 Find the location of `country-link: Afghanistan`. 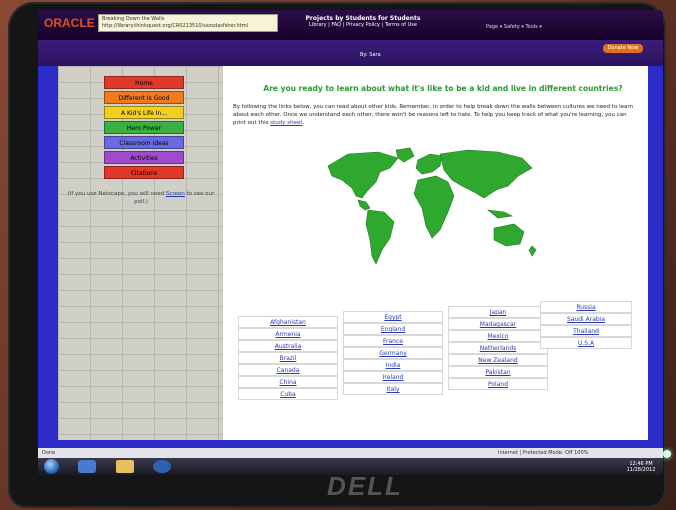

country-link: Afghanistan is located at coordinates (288, 322).